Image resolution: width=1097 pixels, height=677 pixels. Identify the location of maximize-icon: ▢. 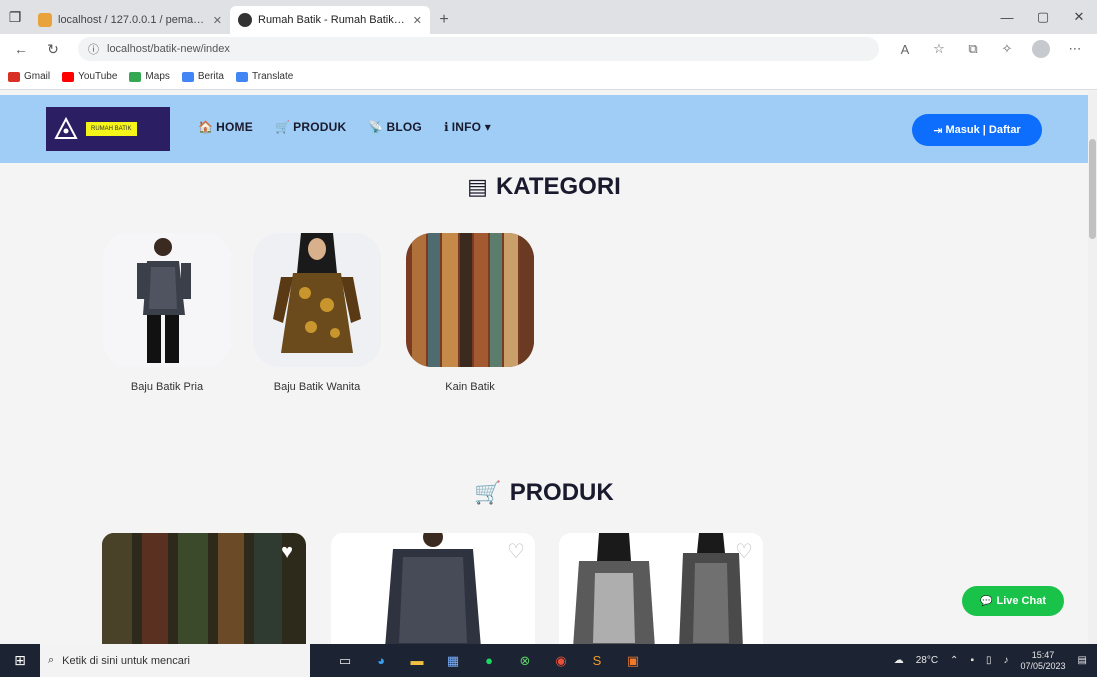
(1043, 17).